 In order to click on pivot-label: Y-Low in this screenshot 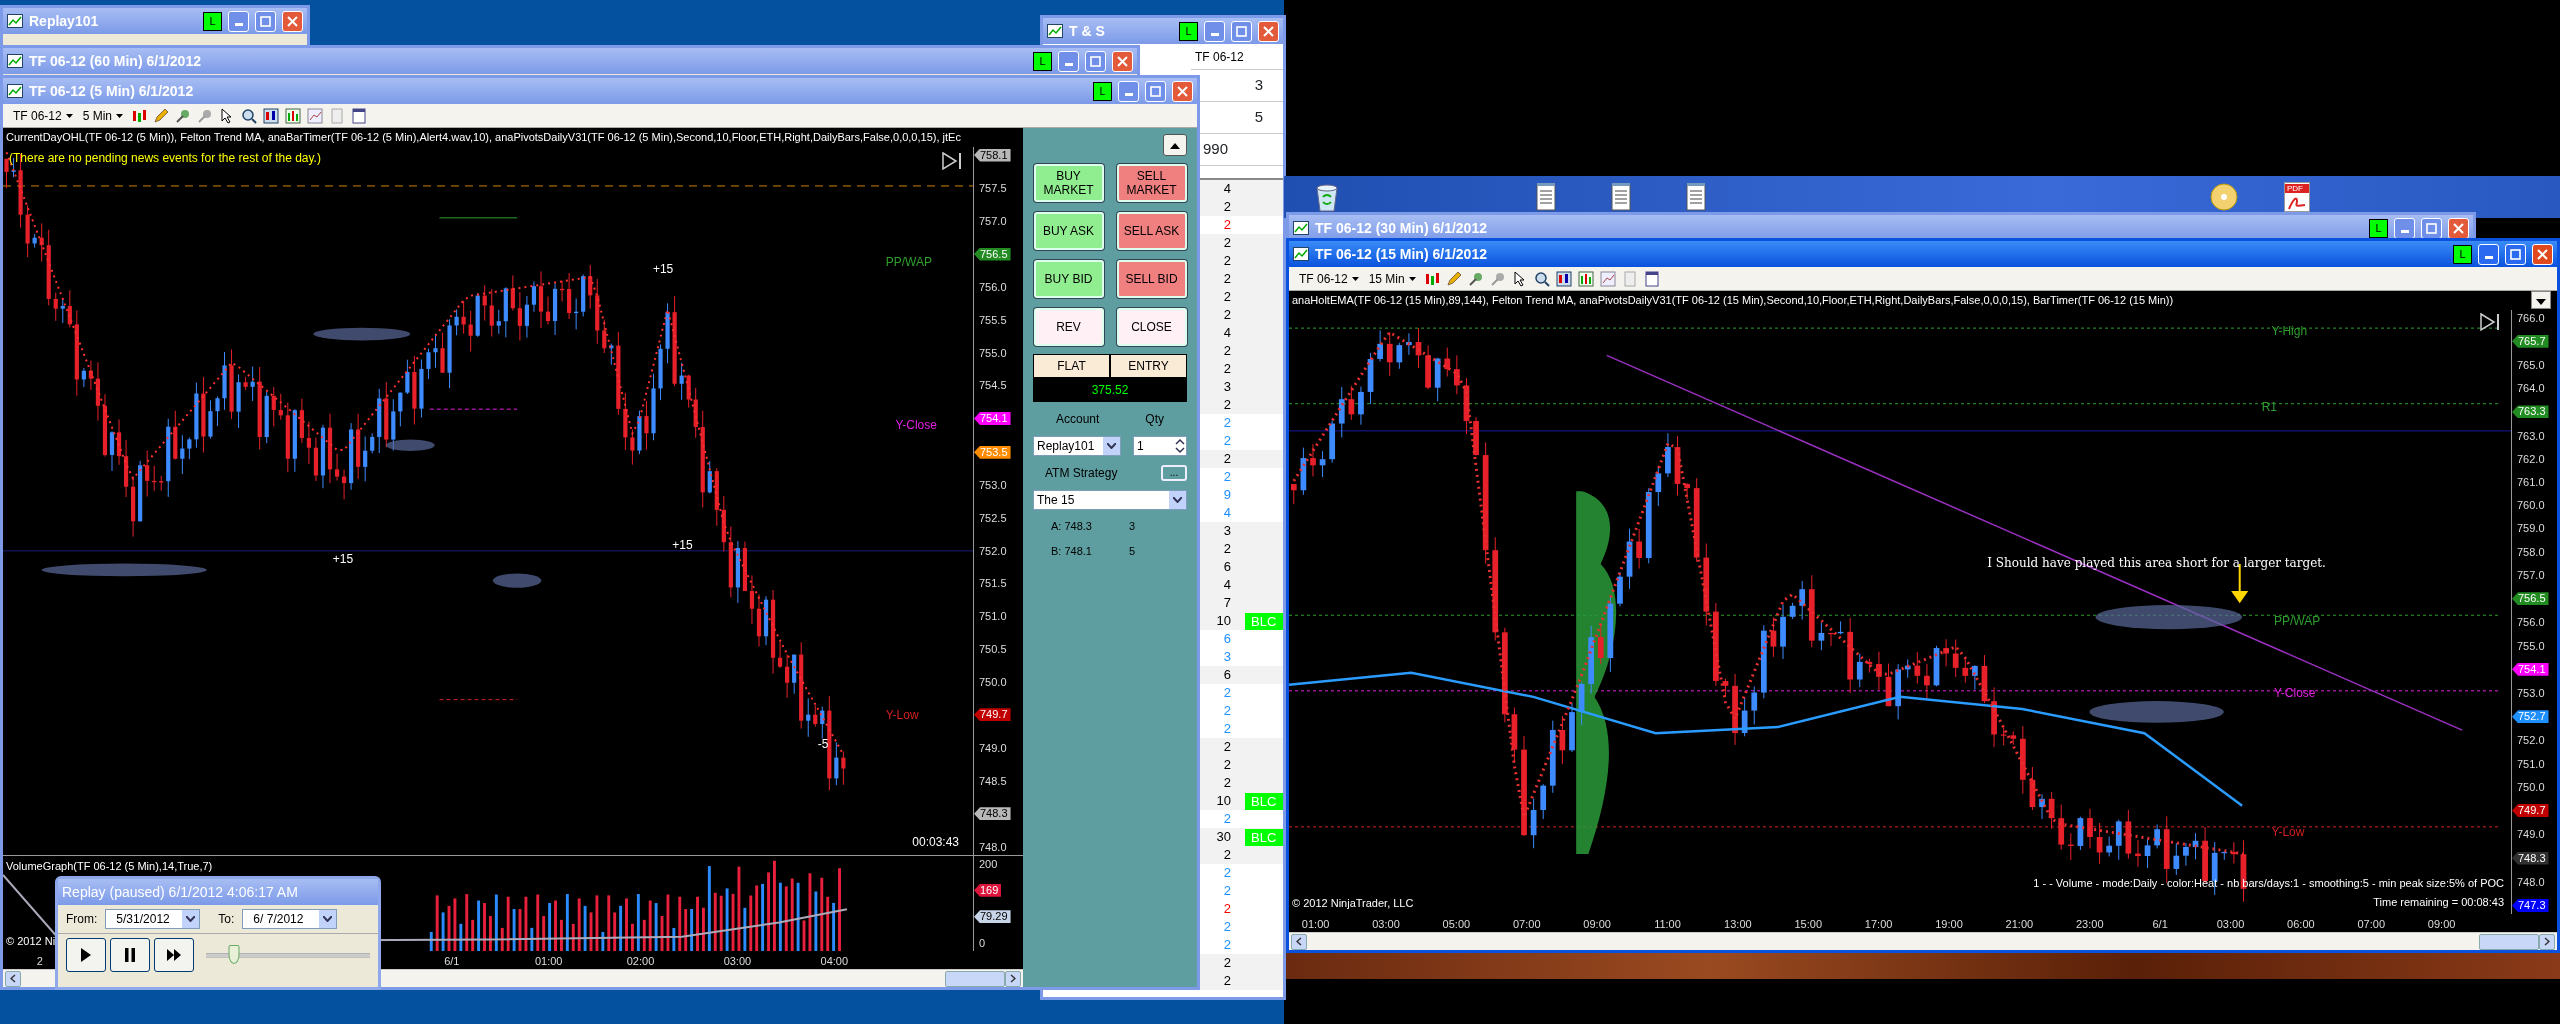, I will do `click(2288, 833)`.